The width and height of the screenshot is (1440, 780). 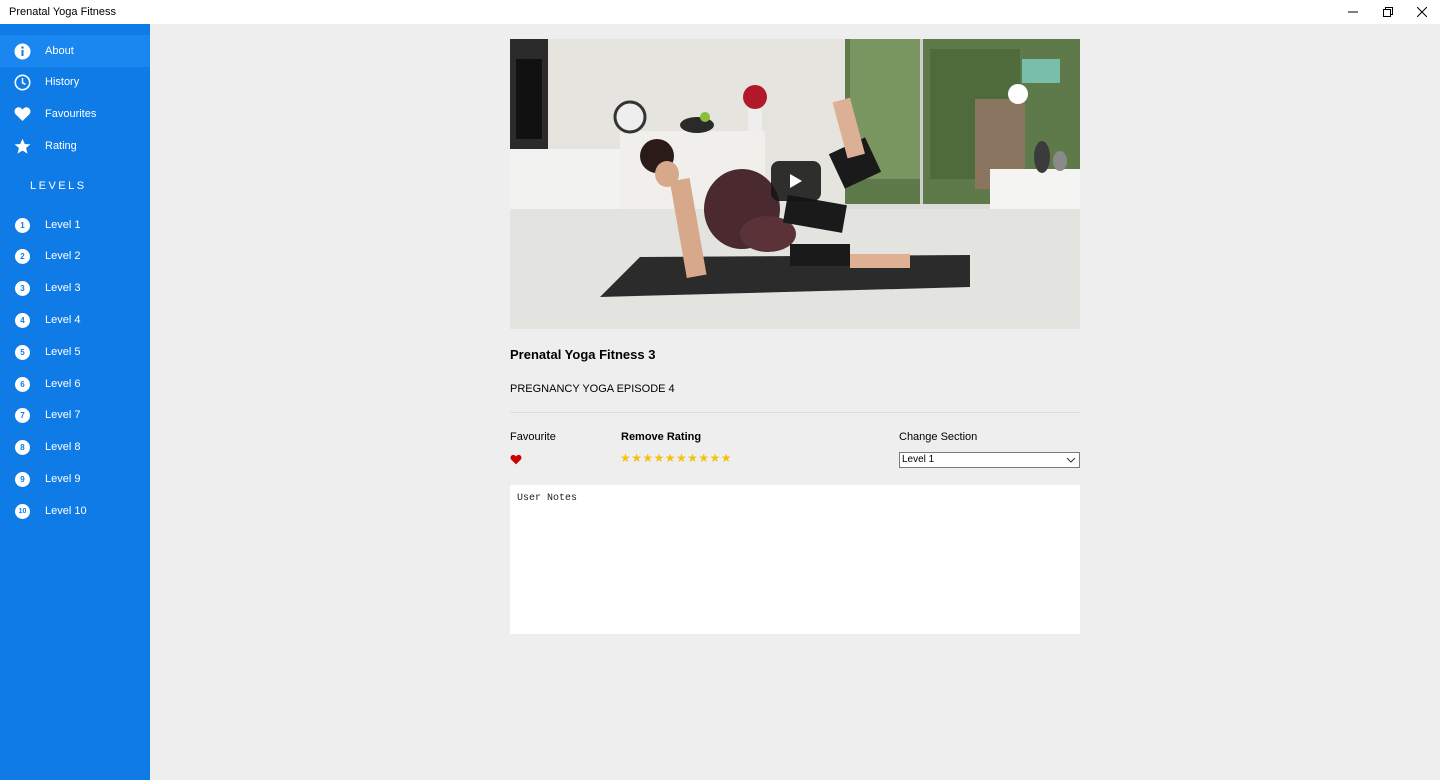 What do you see at coordinates (63, 320) in the screenshot?
I see `sidebar-item-label: Level 4` at bounding box center [63, 320].